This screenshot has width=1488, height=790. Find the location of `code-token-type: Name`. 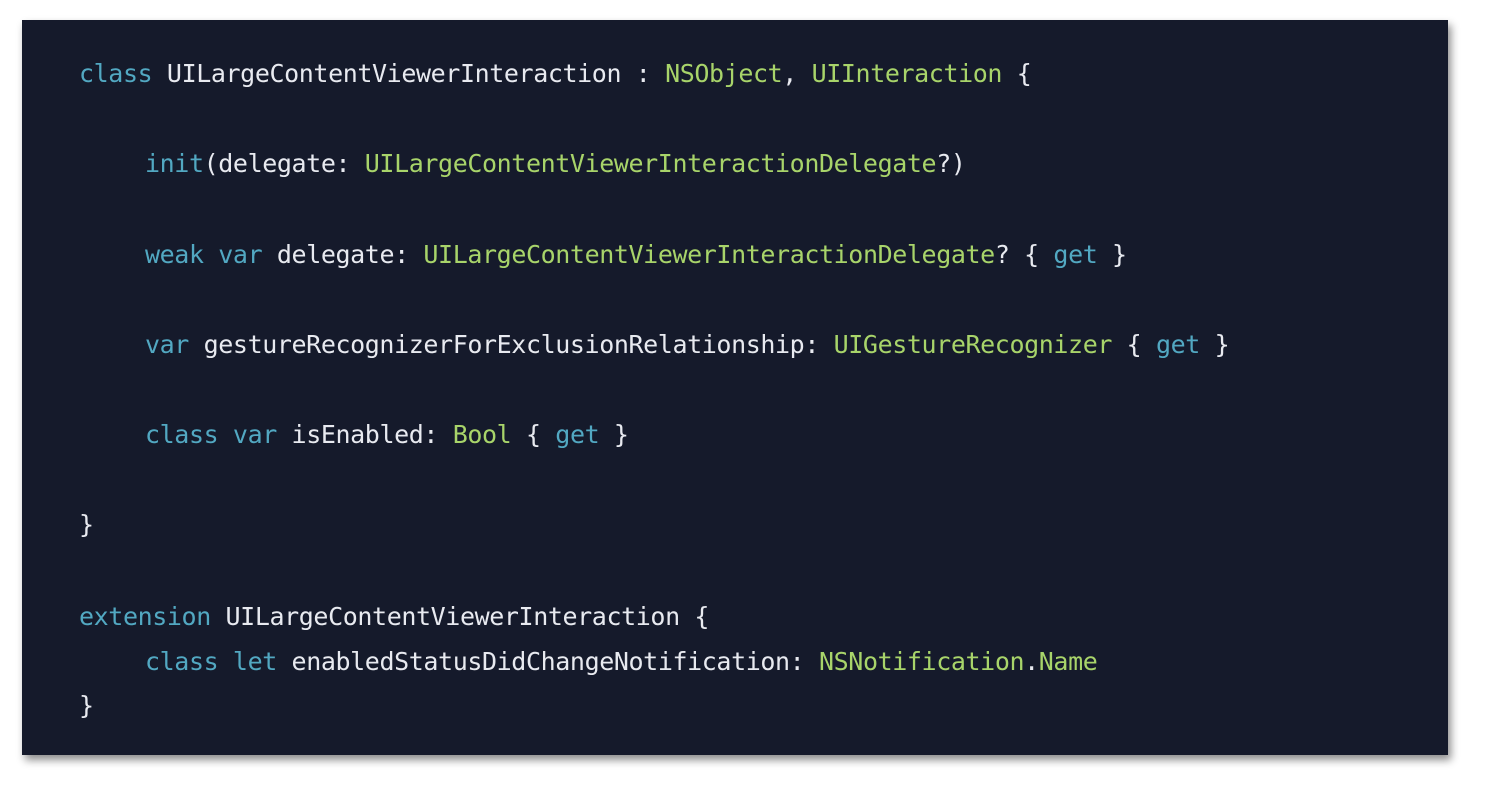

code-token-type: Name is located at coordinates (1068, 661).